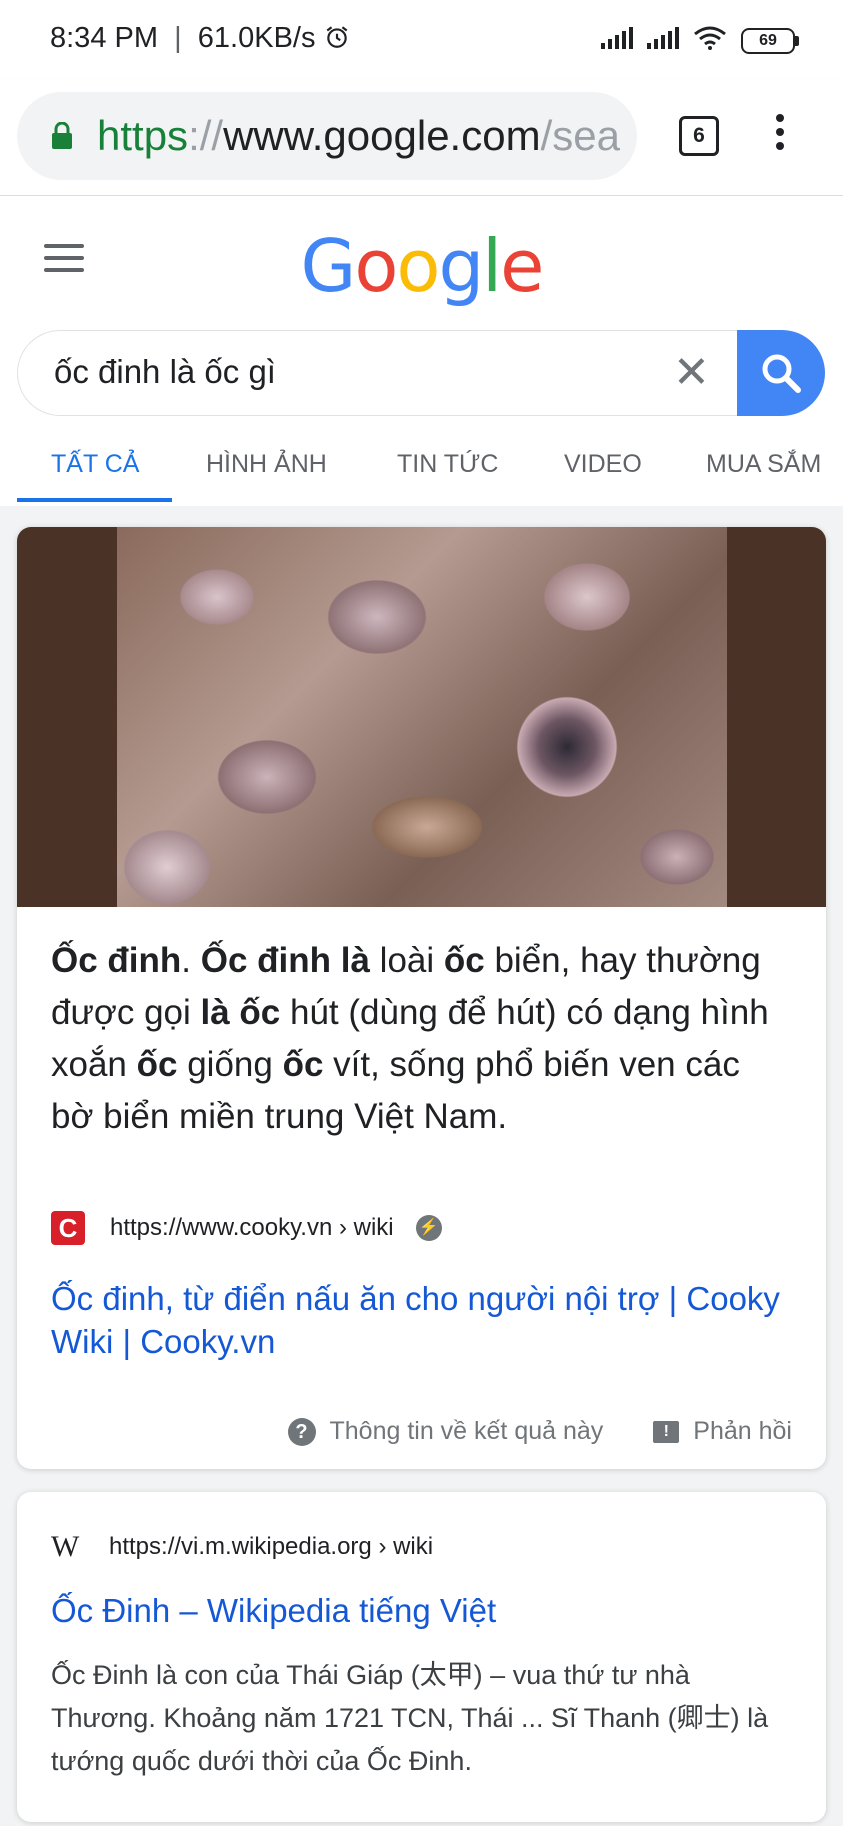 The image size is (843, 1826). What do you see at coordinates (467, 1431) in the screenshot?
I see `about-result-link: Thông tin về kết quả này` at bounding box center [467, 1431].